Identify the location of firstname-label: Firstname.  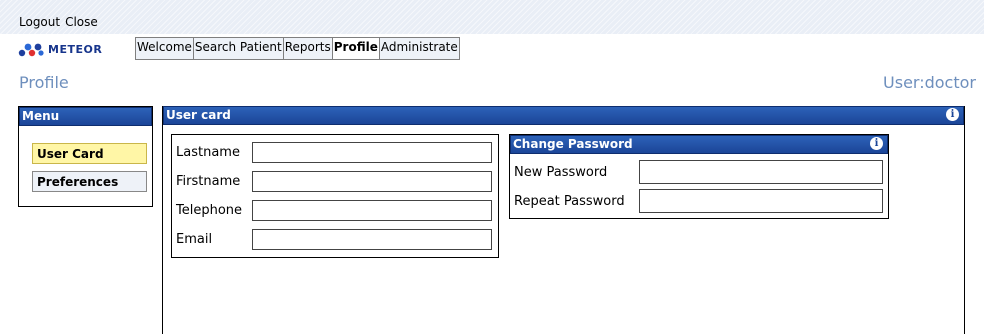
(208, 181).